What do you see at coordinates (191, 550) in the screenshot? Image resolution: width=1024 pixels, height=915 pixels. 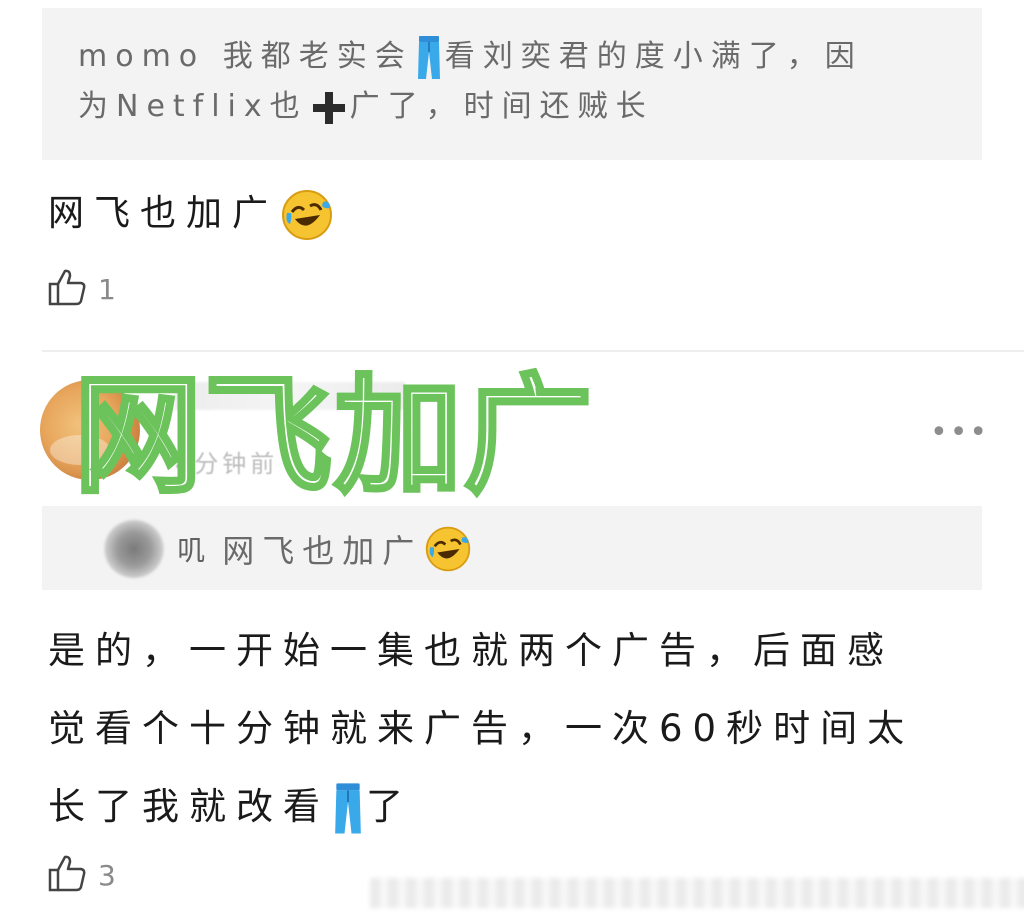 I see `reply-username: 叽` at bounding box center [191, 550].